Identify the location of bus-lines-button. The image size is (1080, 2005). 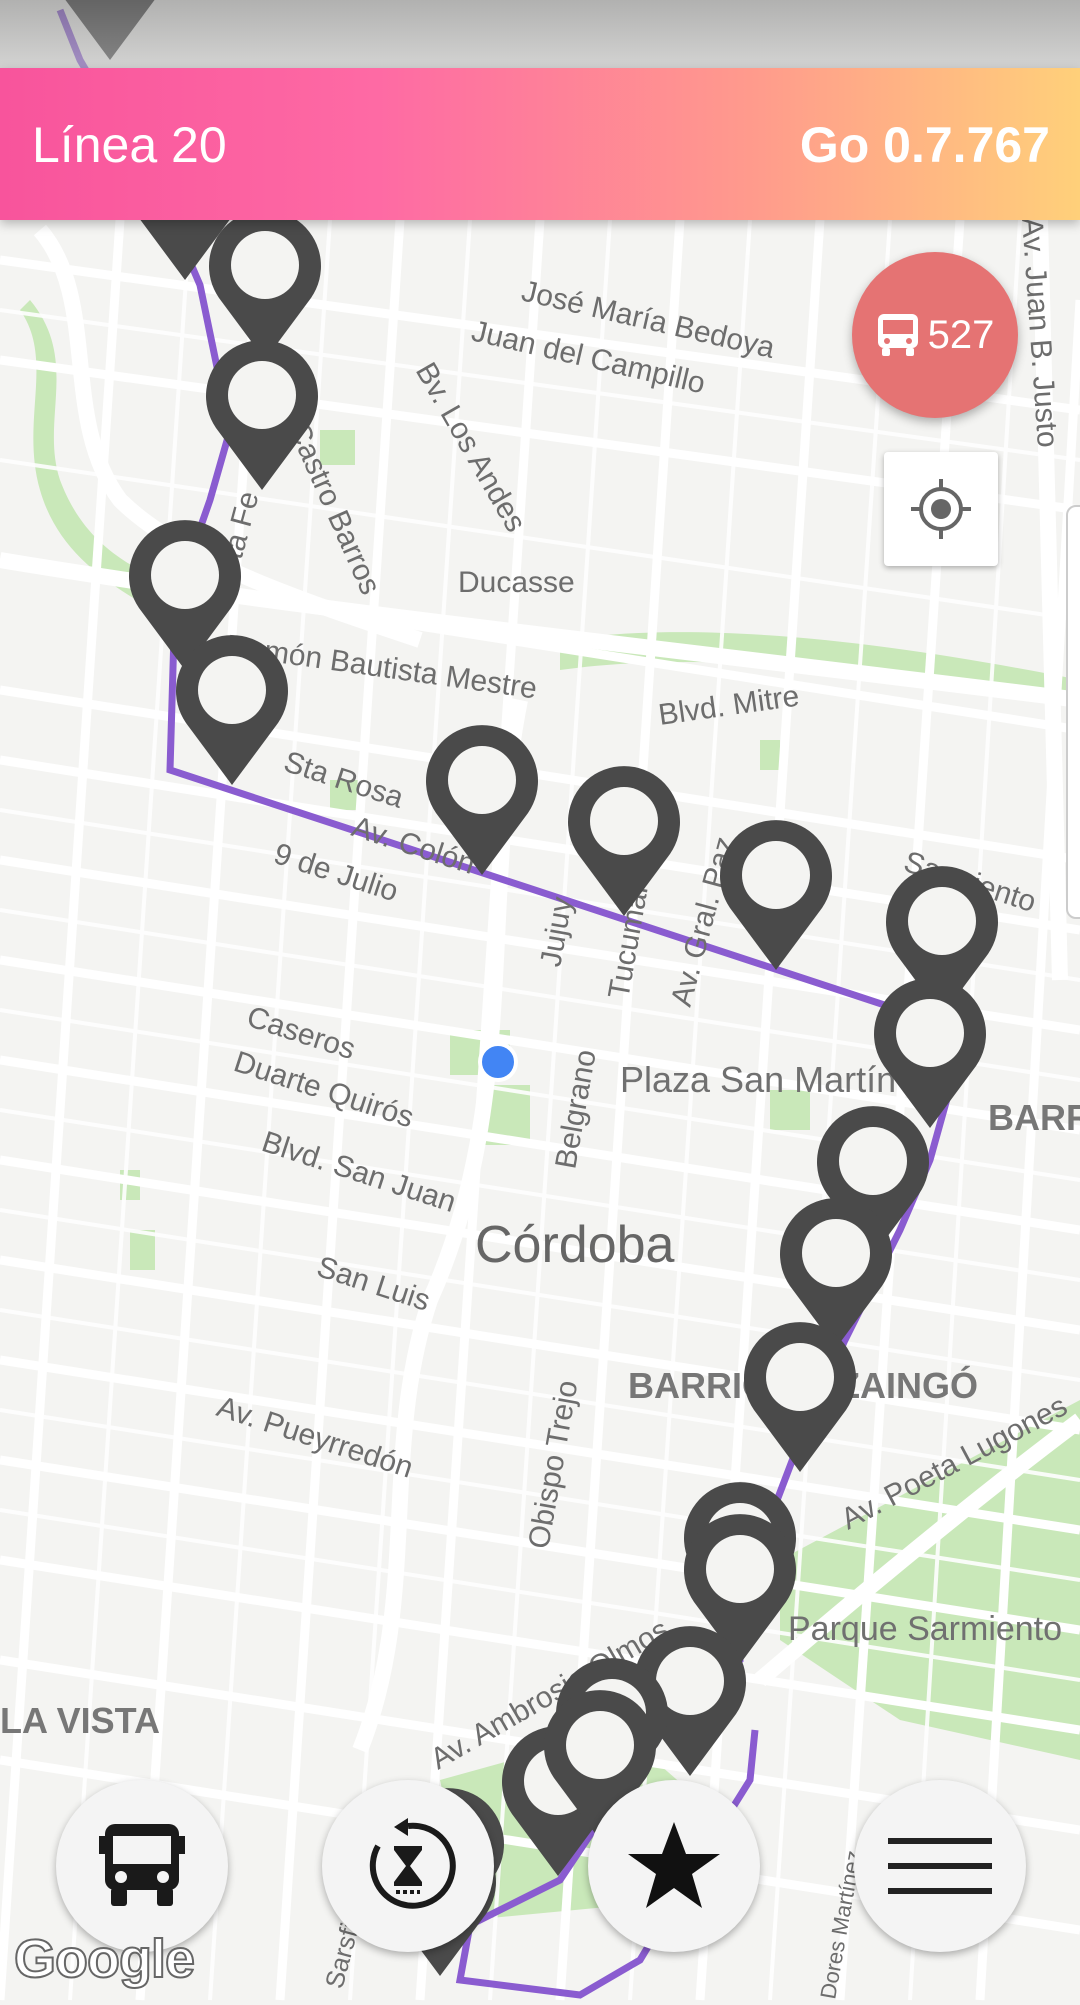
(142, 1866).